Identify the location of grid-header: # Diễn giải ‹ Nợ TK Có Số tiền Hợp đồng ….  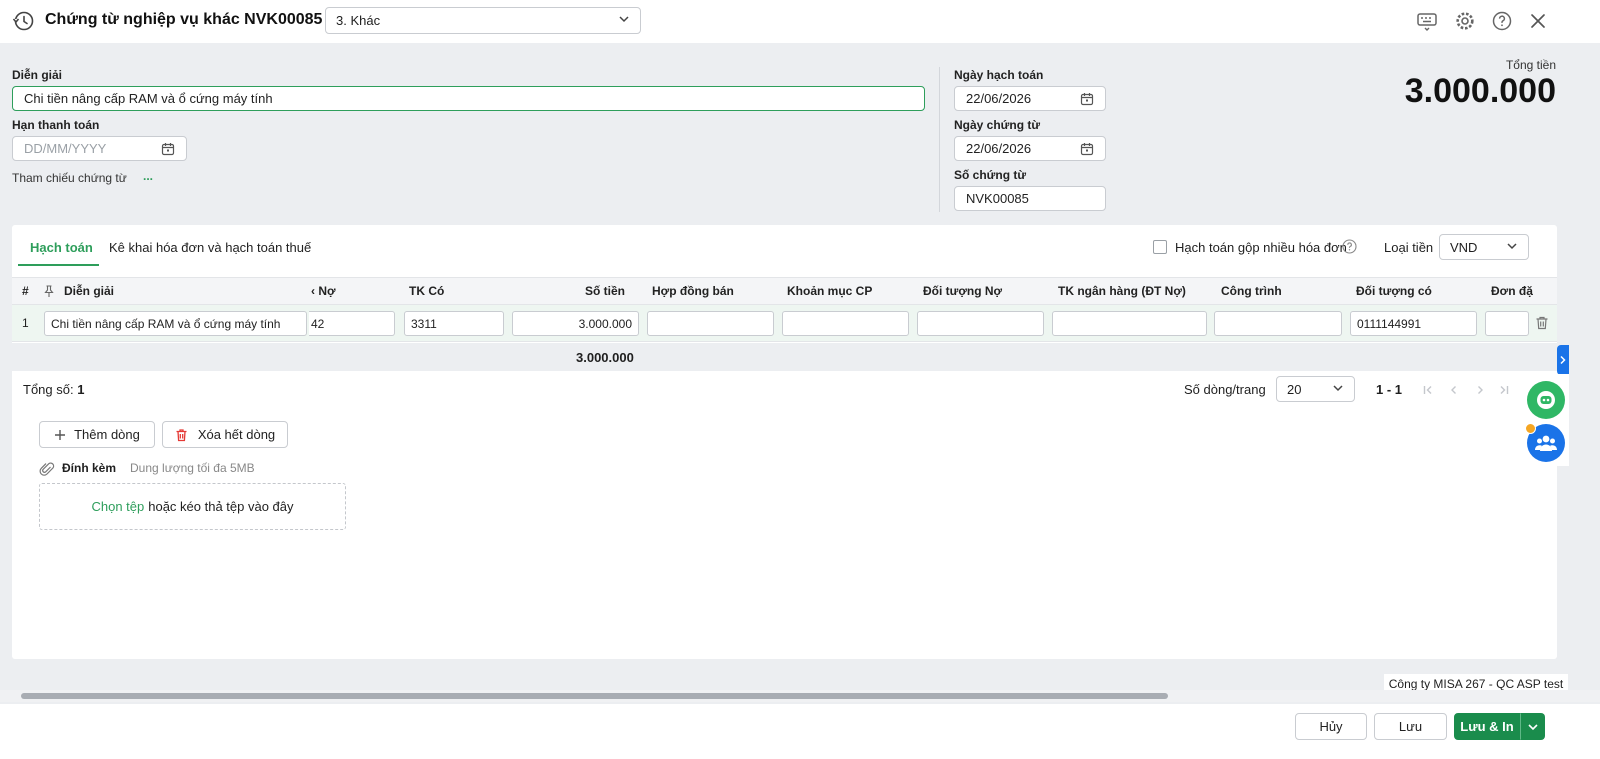
(784, 291).